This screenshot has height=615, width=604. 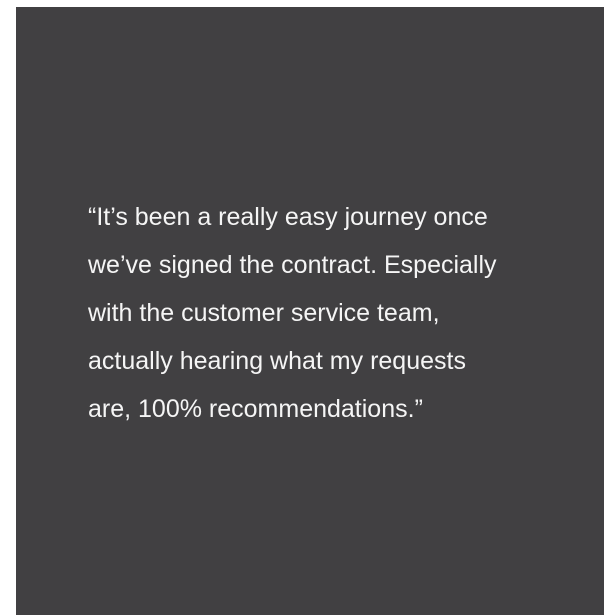 I want to click on testimonial-quote-line: actually hearing what my requests, so click(x=277, y=361).